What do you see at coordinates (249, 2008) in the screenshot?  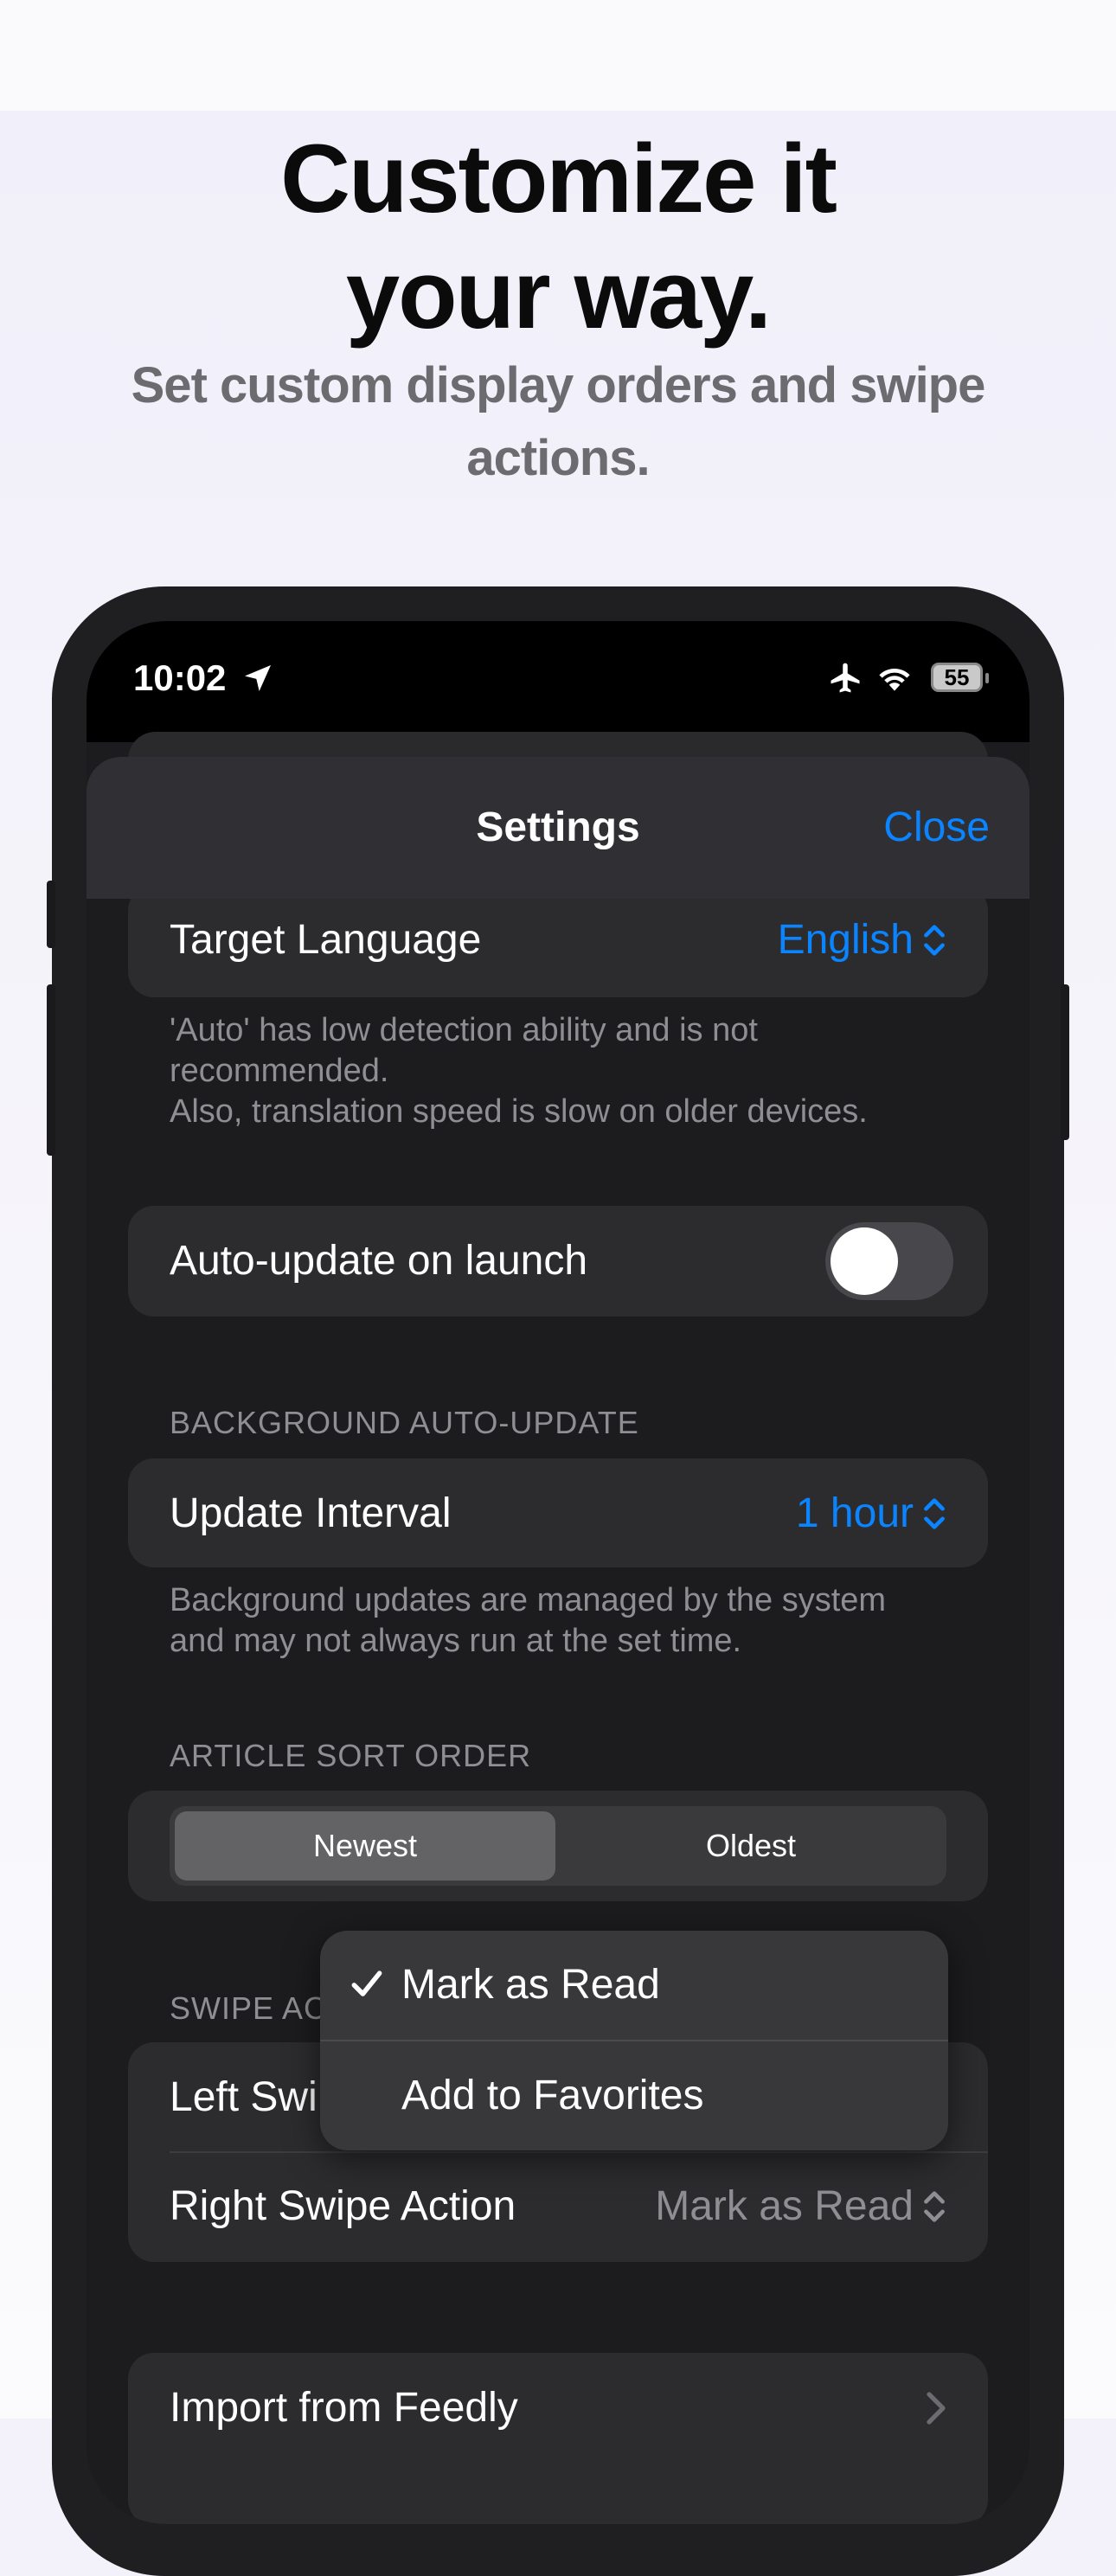 I see `swipe-actions-header: SWIPE AC` at bounding box center [249, 2008].